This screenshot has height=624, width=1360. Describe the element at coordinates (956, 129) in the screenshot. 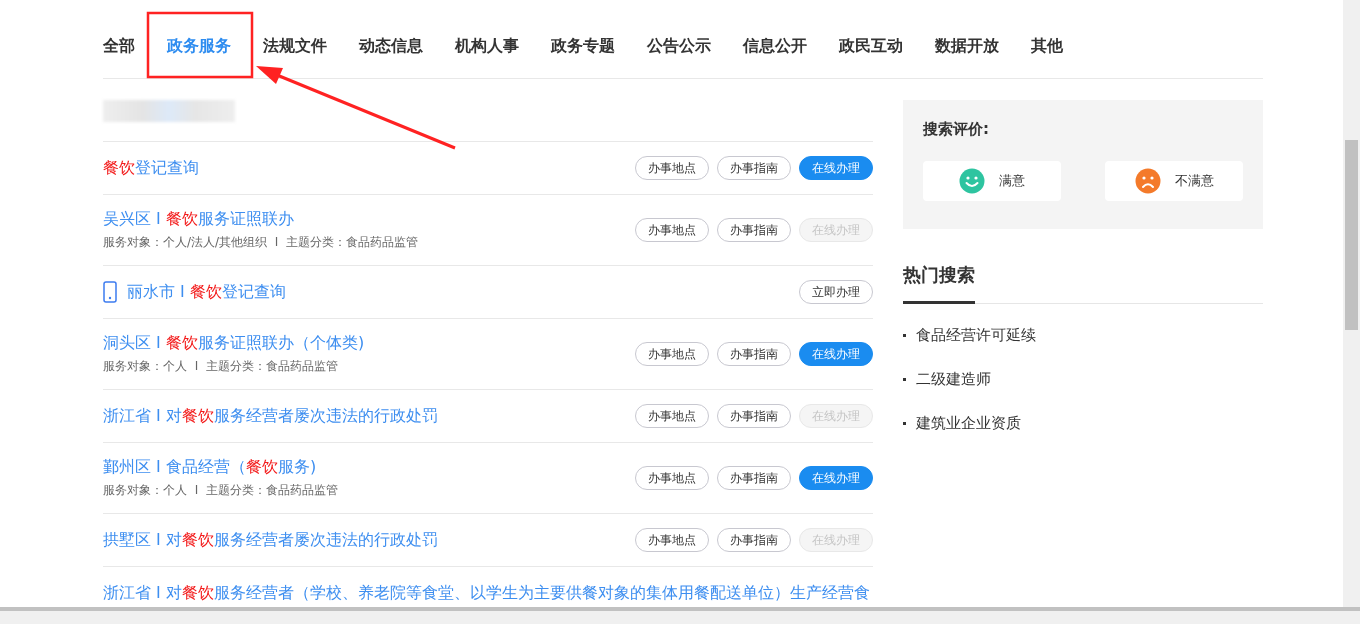

I see `panel-title: 搜索评价:` at that location.